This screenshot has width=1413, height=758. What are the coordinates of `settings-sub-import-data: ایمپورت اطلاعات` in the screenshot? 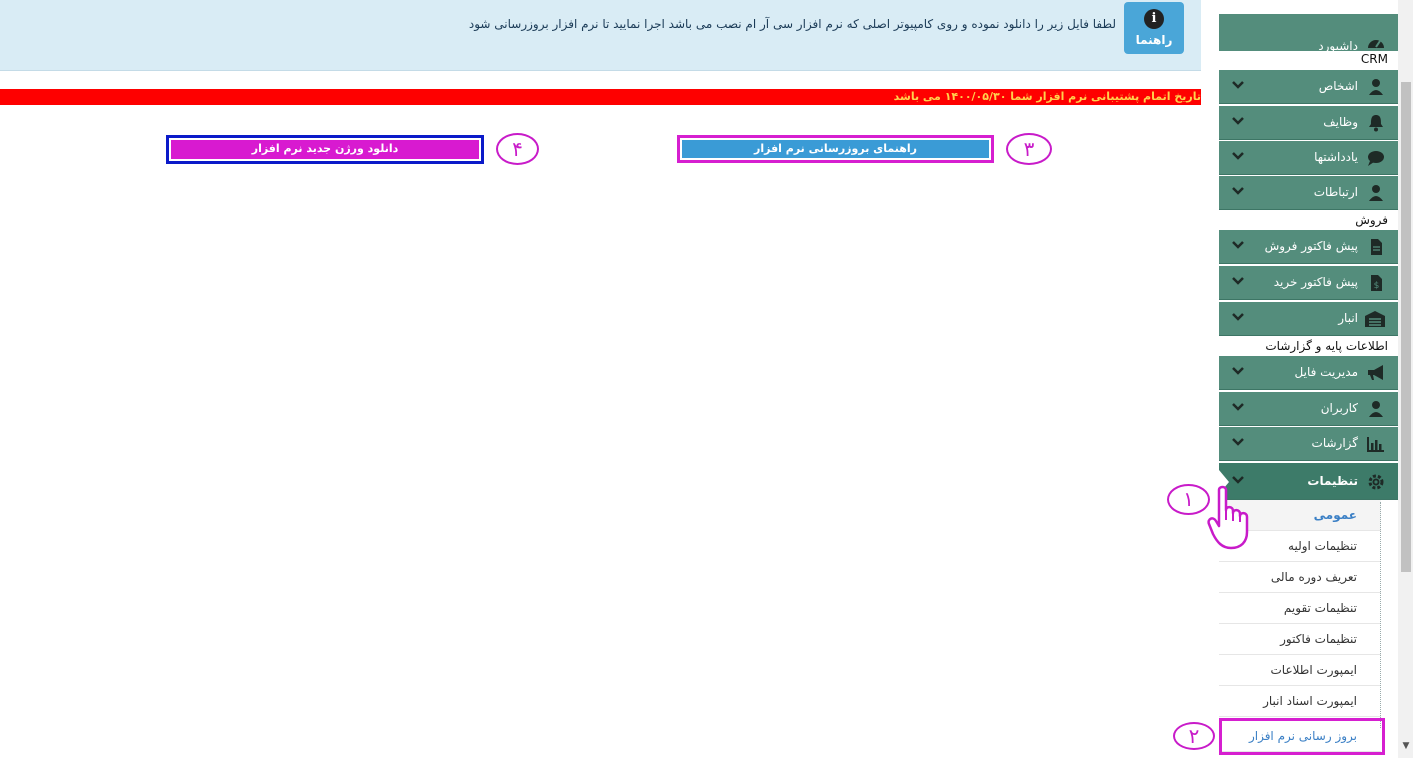 It's located at (1300, 670).